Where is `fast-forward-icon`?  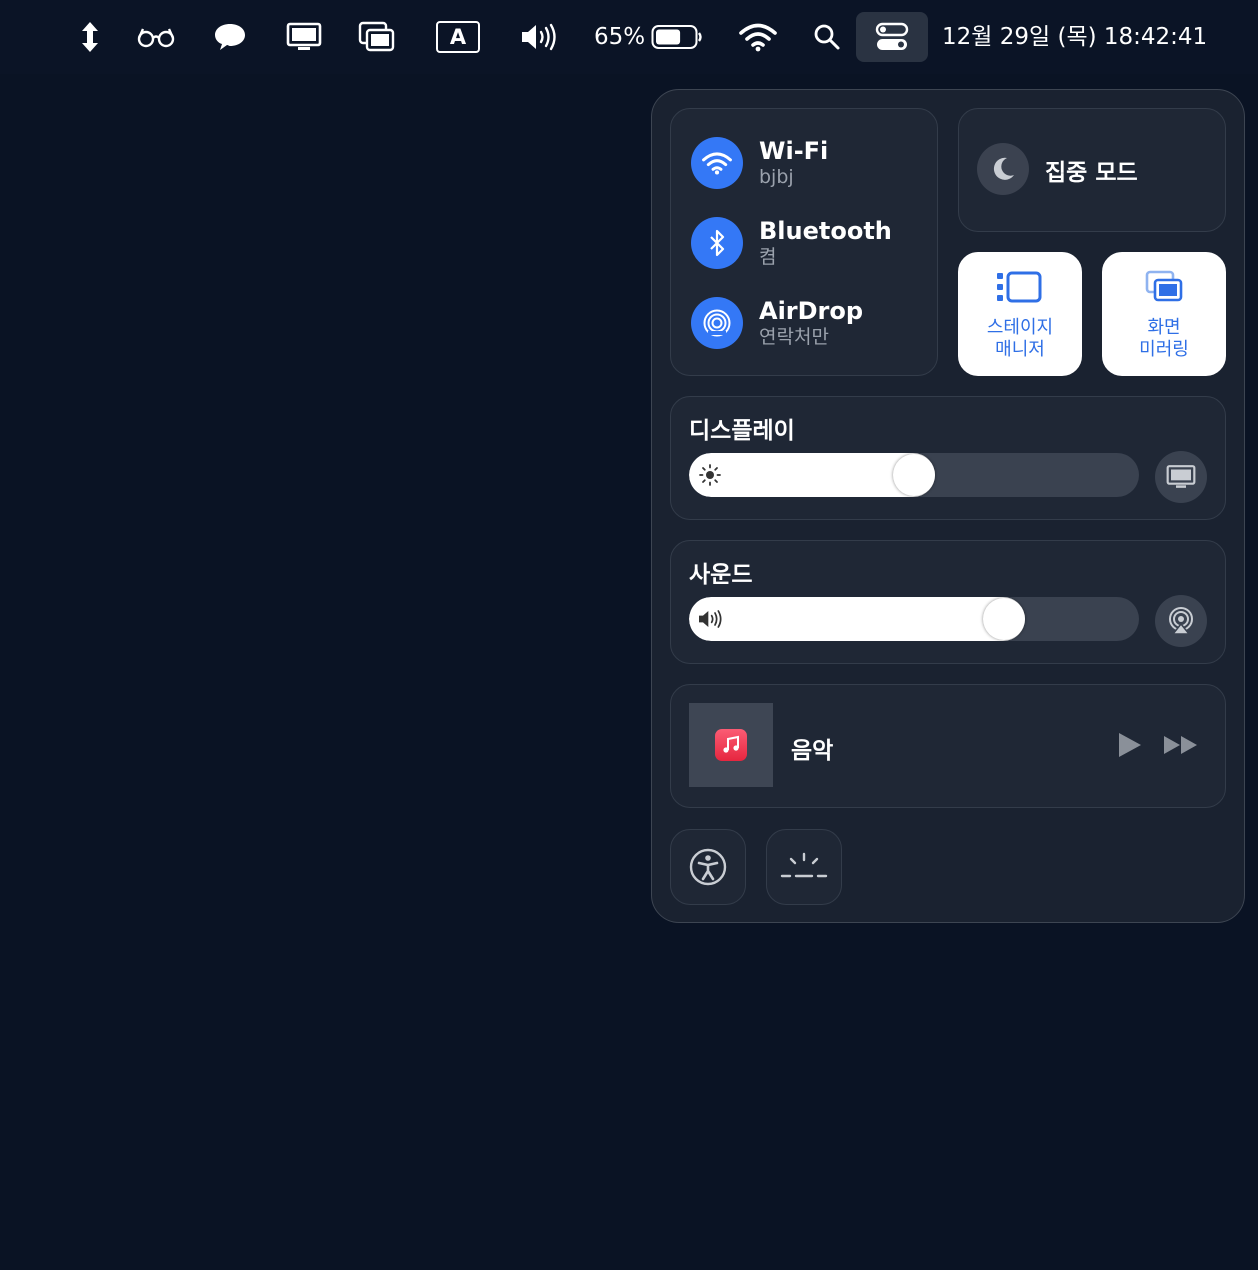 fast-forward-icon is located at coordinates (1181, 747).